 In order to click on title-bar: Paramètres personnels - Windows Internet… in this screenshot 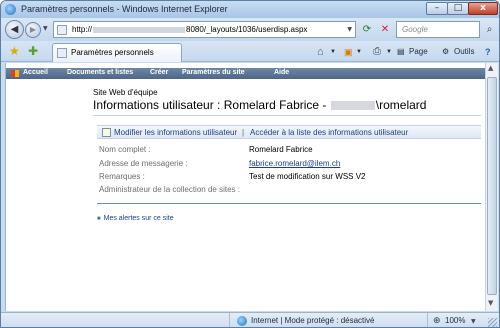, I will do `click(250, 9)`.